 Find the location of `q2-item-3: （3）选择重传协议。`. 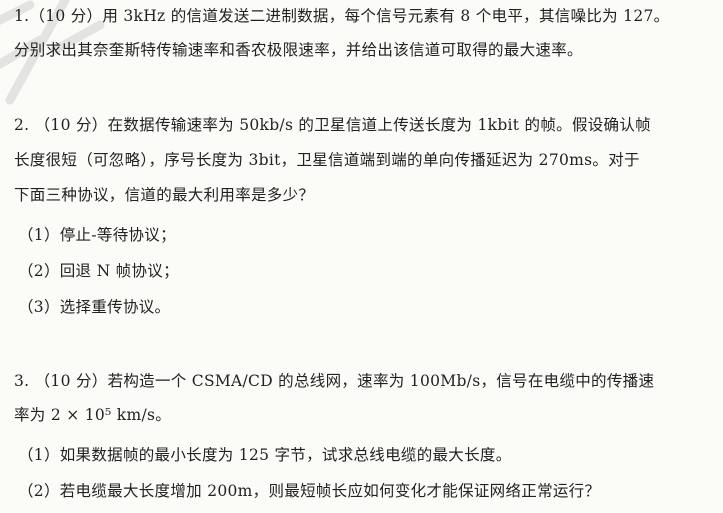

q2-item-3: （3）选择重传协议。 is located at coordinates (94, 307).